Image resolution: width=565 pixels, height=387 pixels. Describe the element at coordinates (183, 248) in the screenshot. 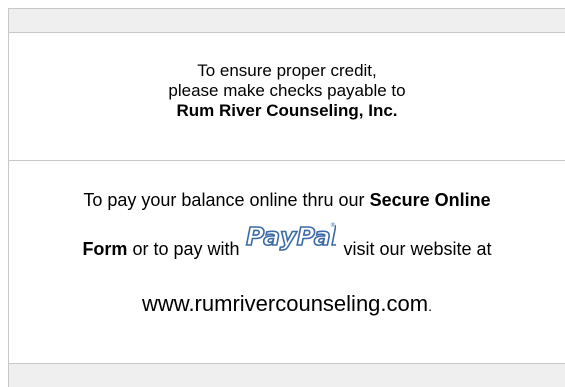

I see `pay-with-text: or to pay with` at that location.